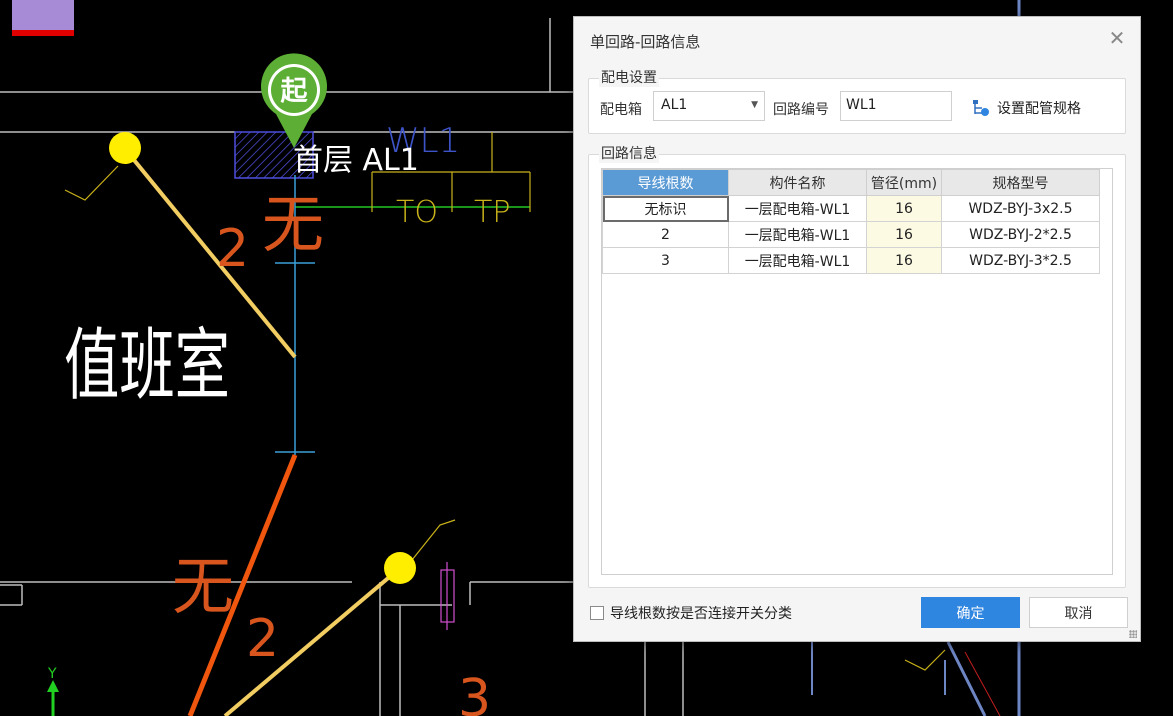 Image resolution: width=1173 pixels, height=716 pixels. Describe the element at coordinates (1078, 612) in the screenshot. I see `cancel-button: 取消` at that location.